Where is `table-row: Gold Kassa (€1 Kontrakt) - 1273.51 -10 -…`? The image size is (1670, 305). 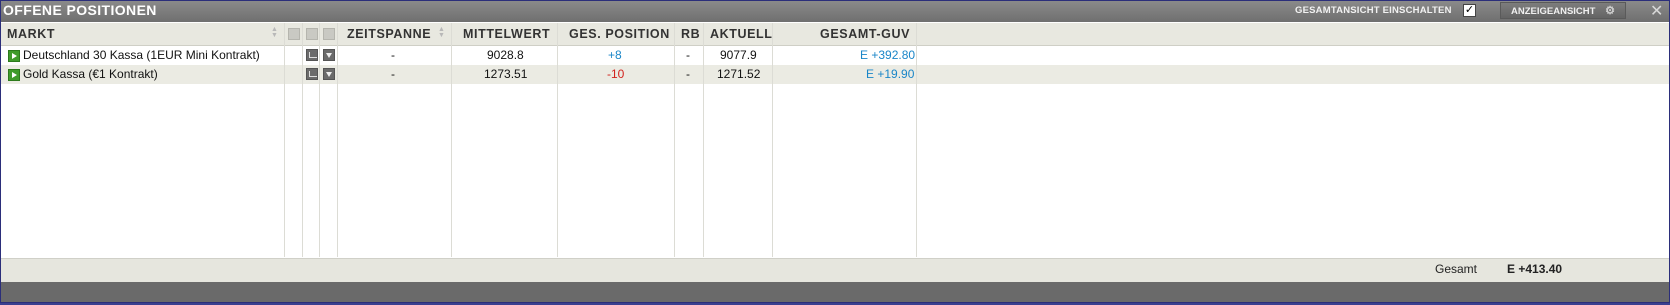 table-row: Gold Kassa (€1 Kontrakt) - 1273.51 -10 -… is located at coordinates (835, 74).